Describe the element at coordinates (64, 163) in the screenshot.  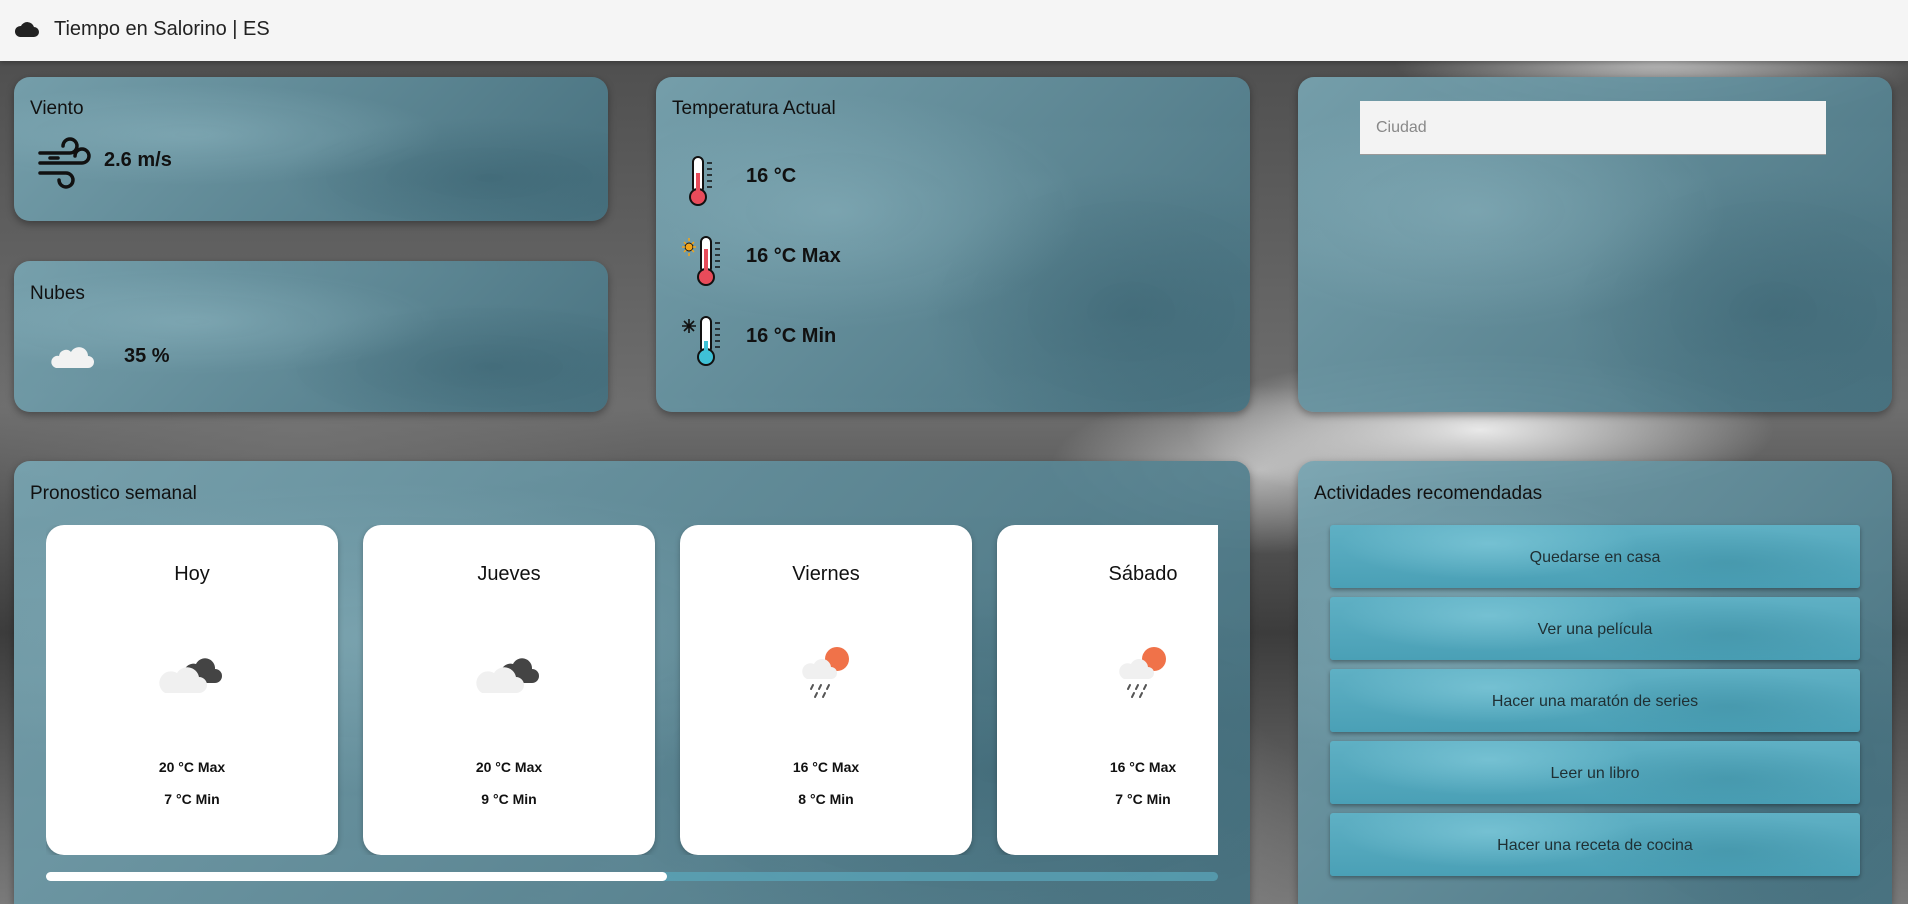
I see `wind-icon` at that location.